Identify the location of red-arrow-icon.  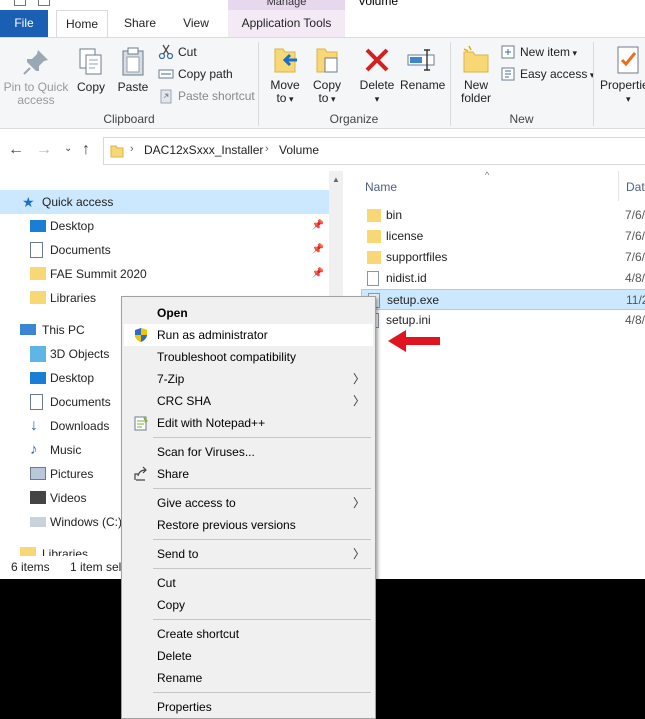
(414, 341).